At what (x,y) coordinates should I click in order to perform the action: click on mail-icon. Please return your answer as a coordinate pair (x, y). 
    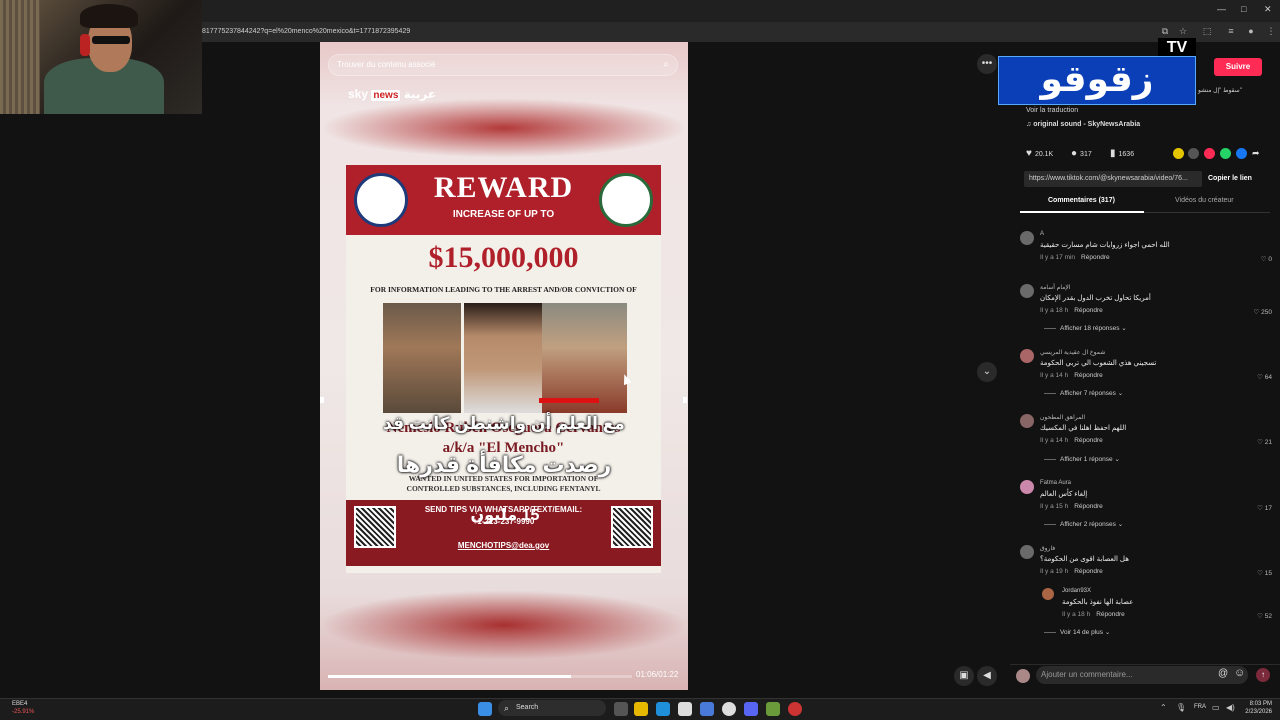
    Looking at the image, I should click on (707, 709).